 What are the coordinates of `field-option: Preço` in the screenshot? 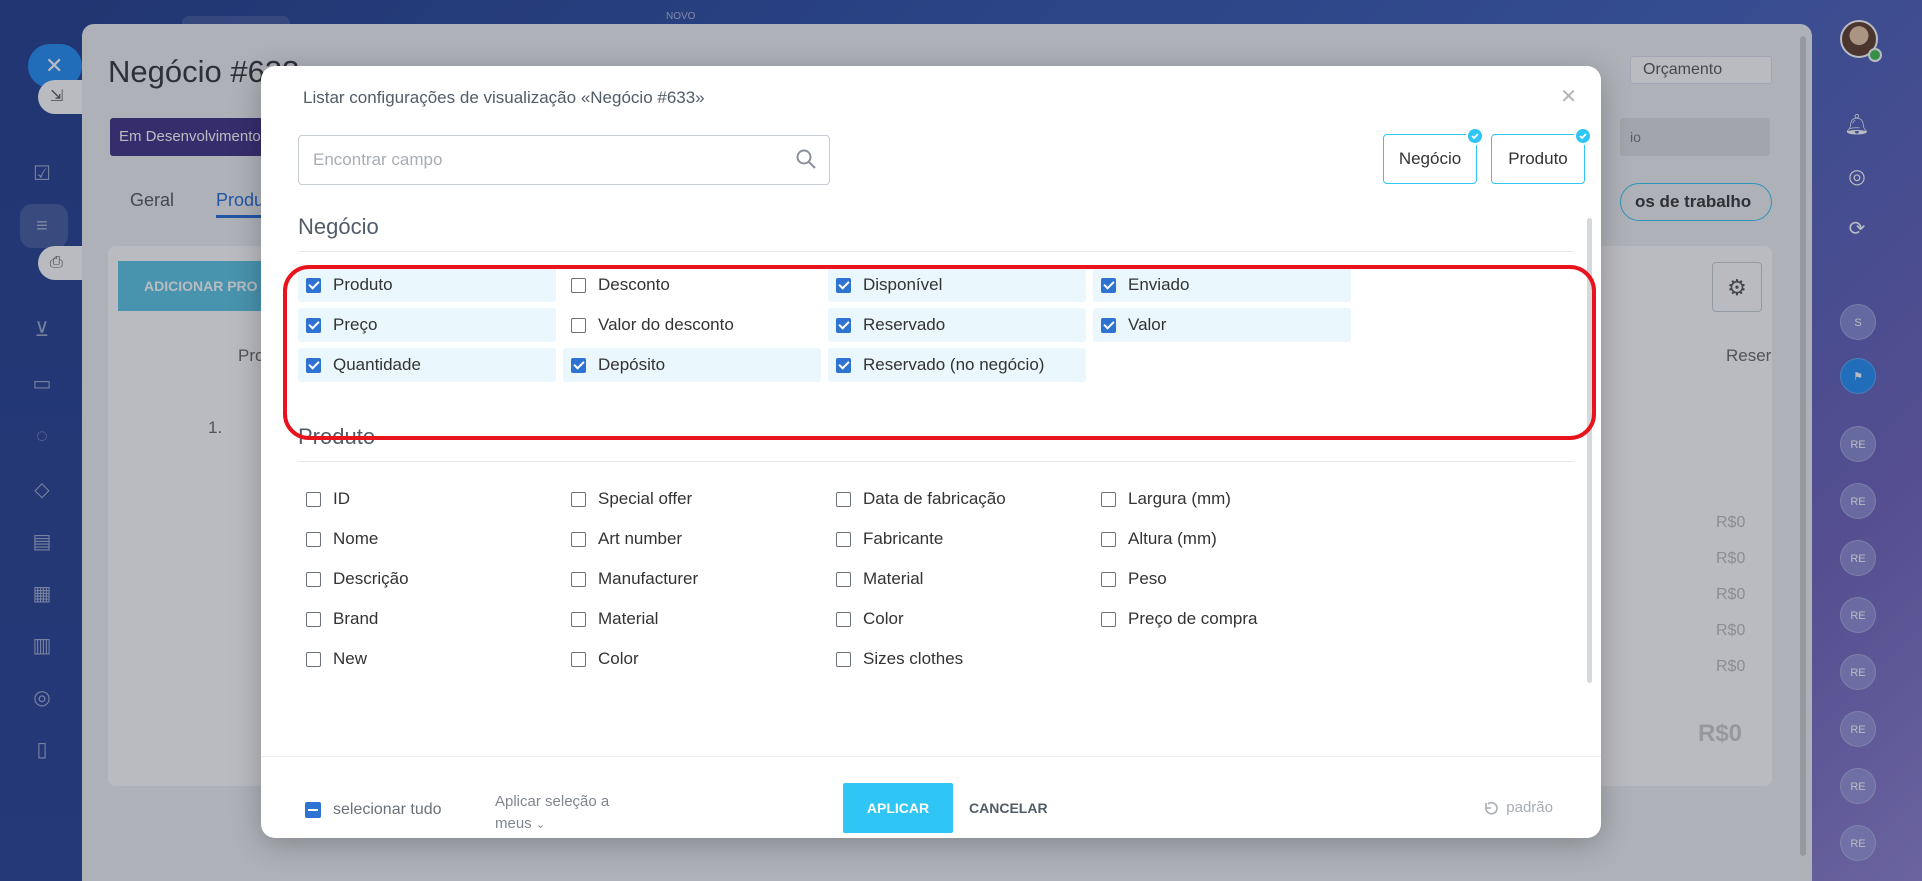 It's located at (427, 325).